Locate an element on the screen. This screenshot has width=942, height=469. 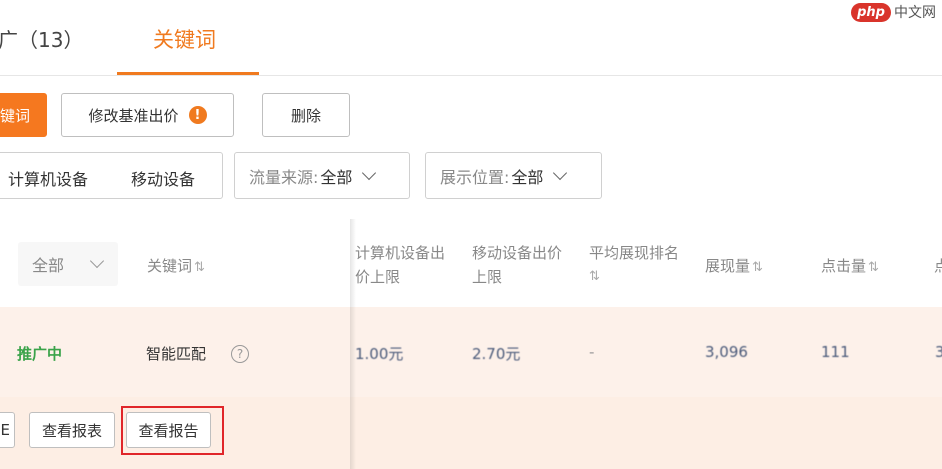
header-keyword: 关键词 ⇅ is located at coordinates (176, 267).